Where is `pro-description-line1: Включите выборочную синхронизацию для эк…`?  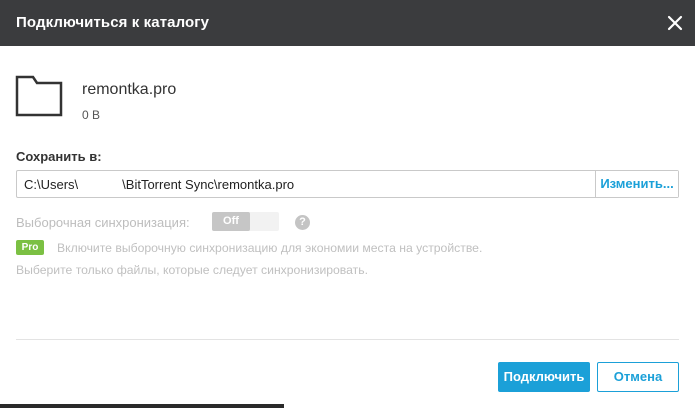 pro-description-line1: Включите выборочную синхронизацию для эк… is located at coordinates (270, 248).